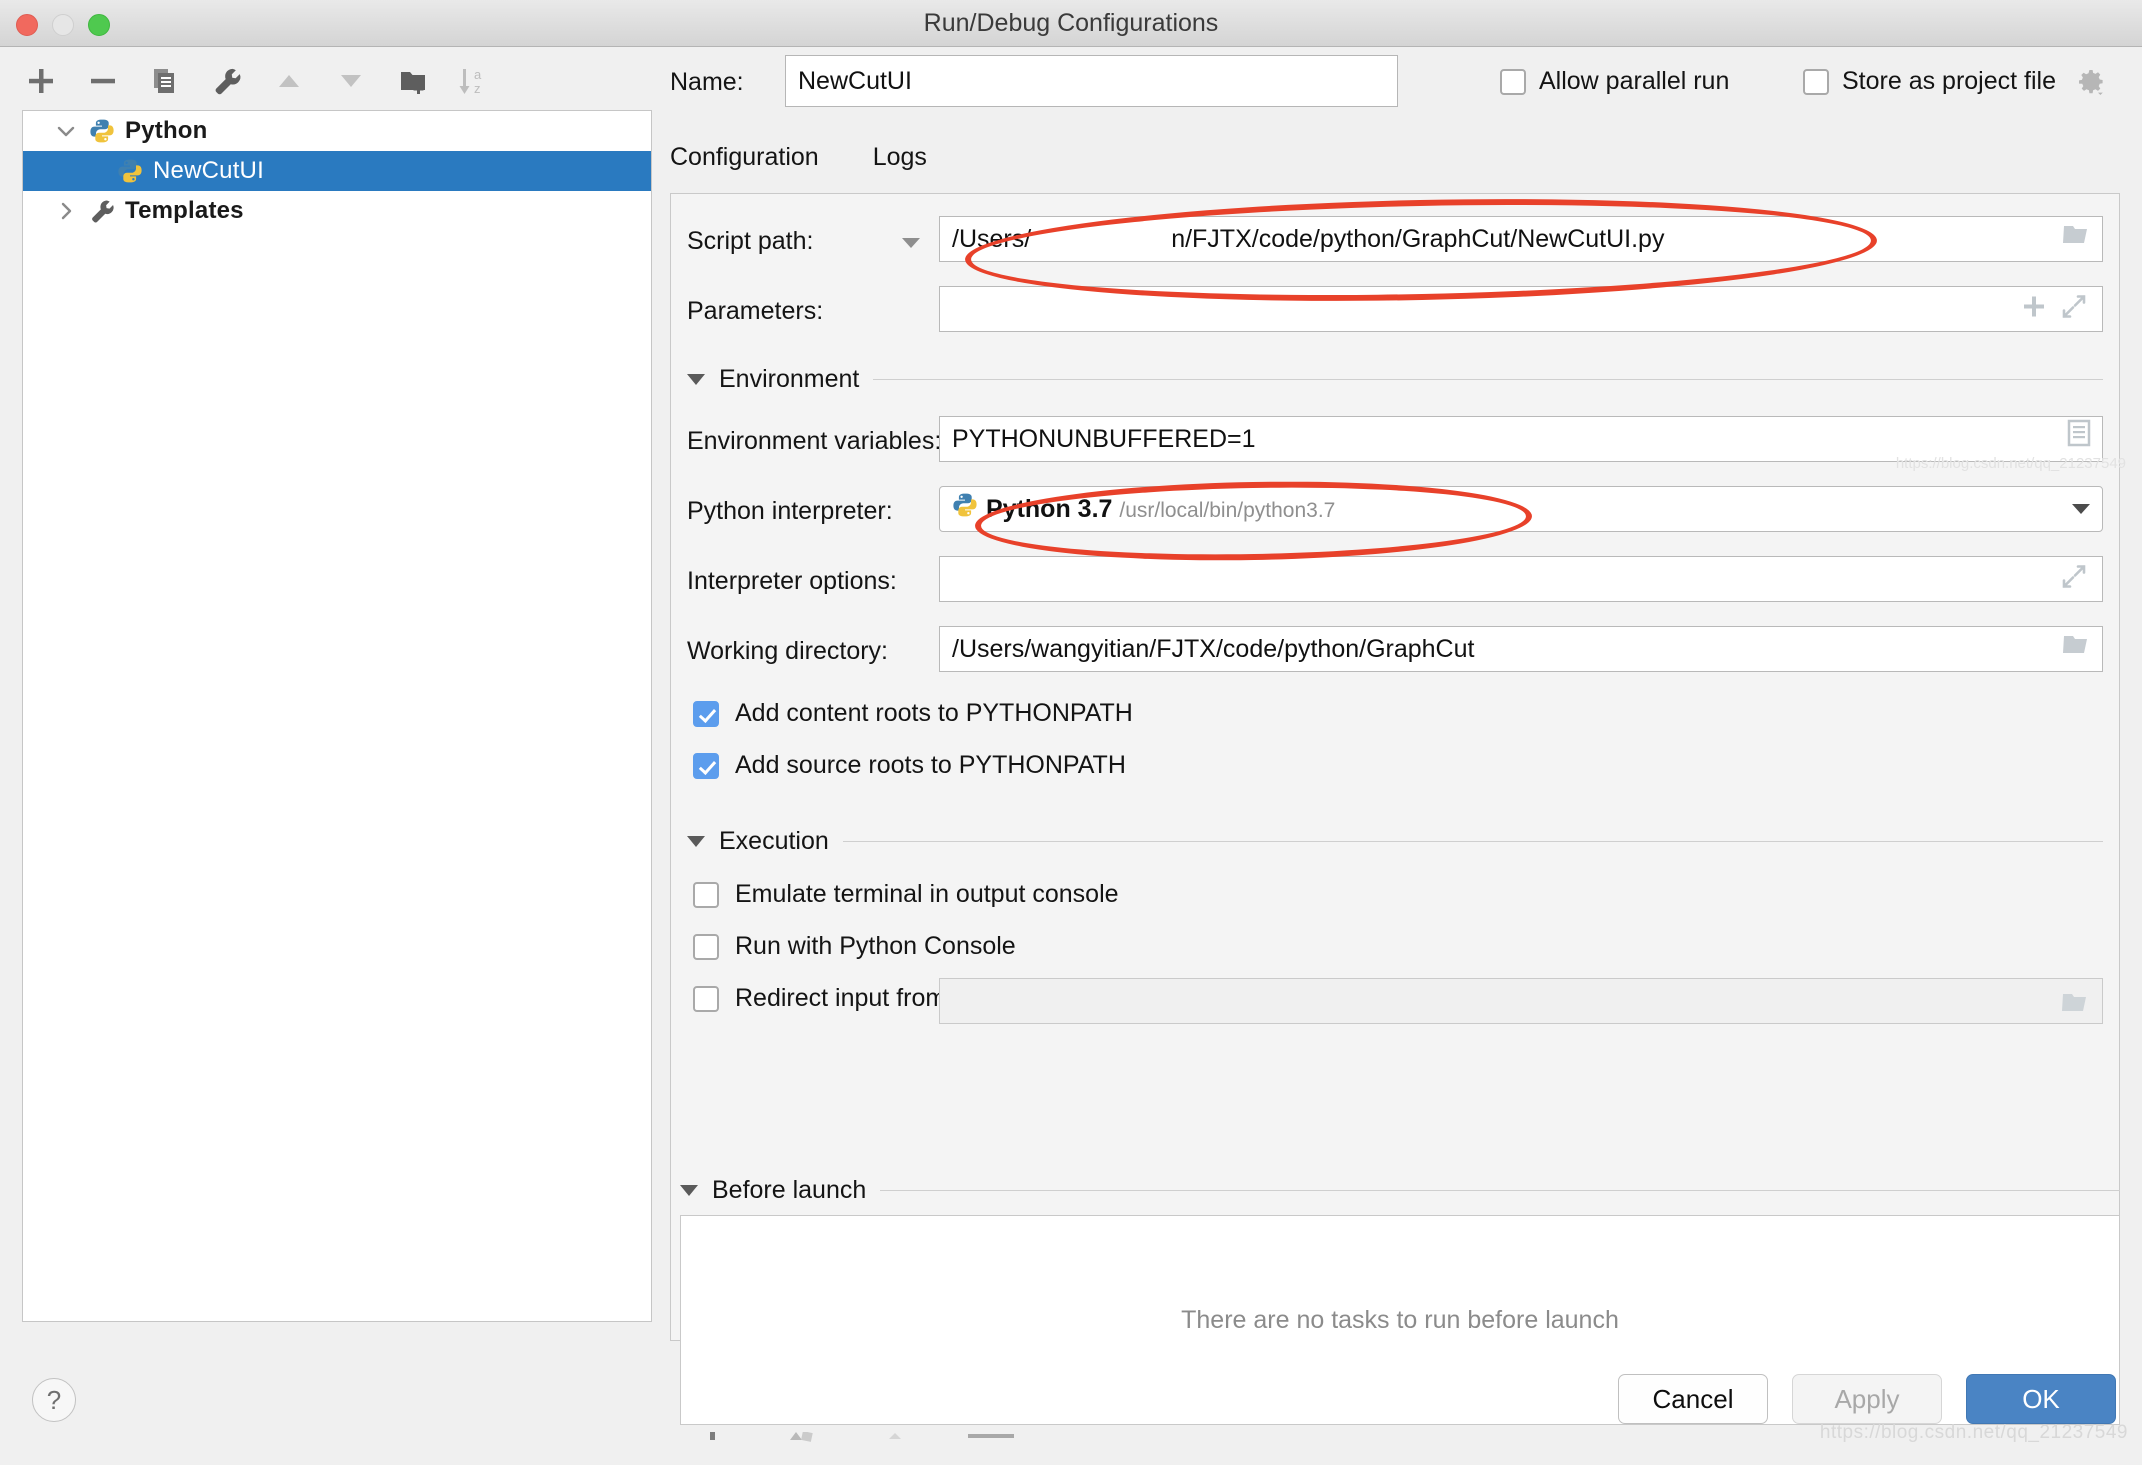  Describe the element at coordinates (102, 211) in the screenshot. I see `wrench-icon` at that location.